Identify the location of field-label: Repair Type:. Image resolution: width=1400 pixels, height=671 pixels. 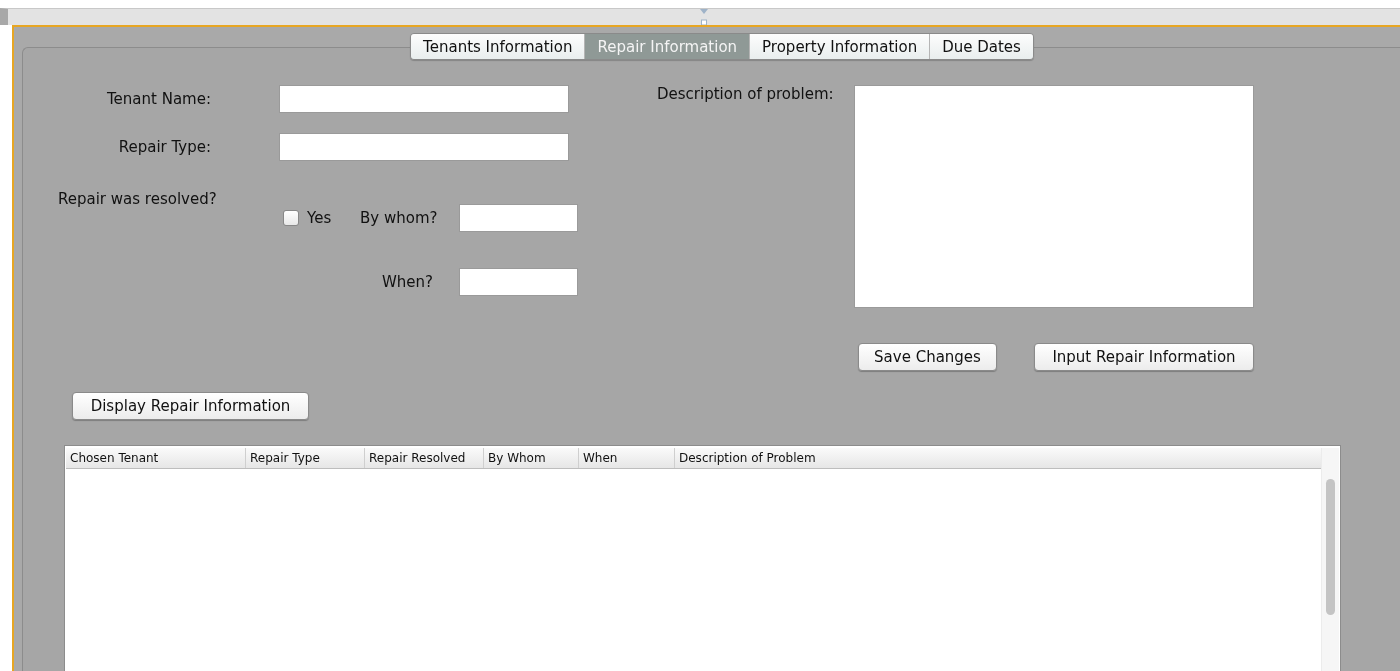
(164, 147).